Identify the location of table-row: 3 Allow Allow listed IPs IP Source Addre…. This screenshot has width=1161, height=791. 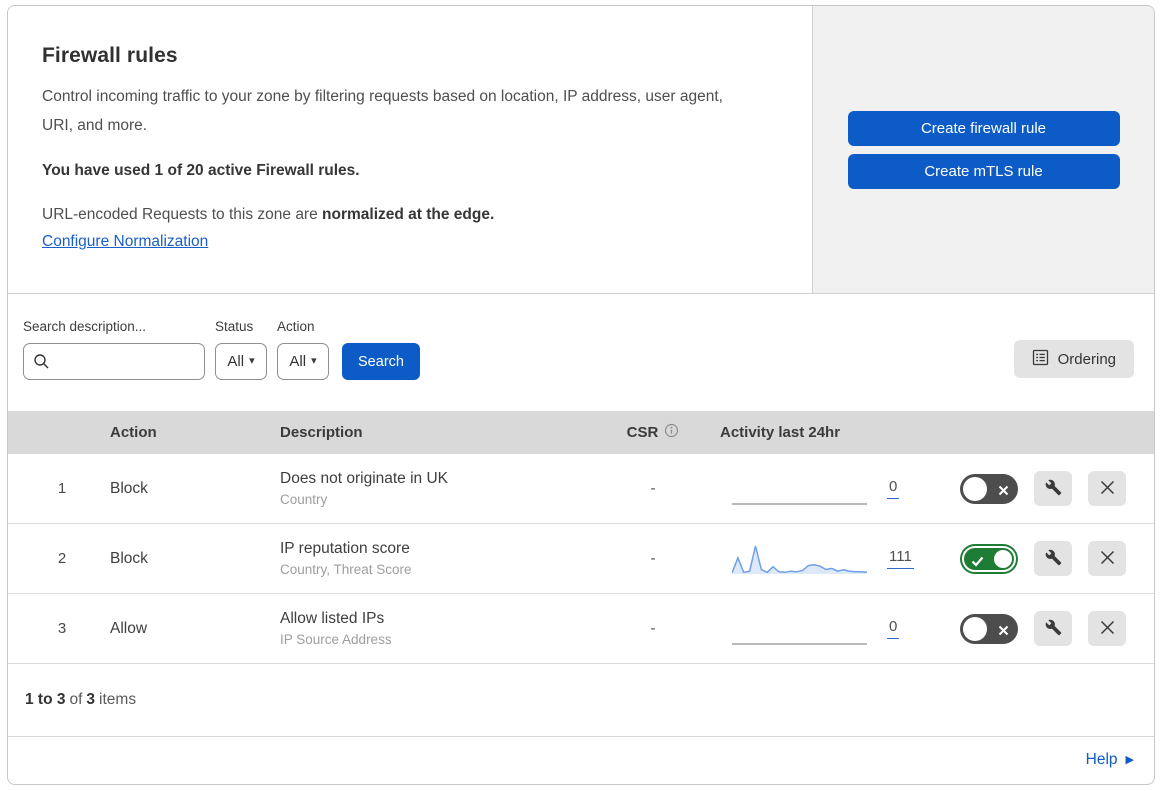
(581, 629).